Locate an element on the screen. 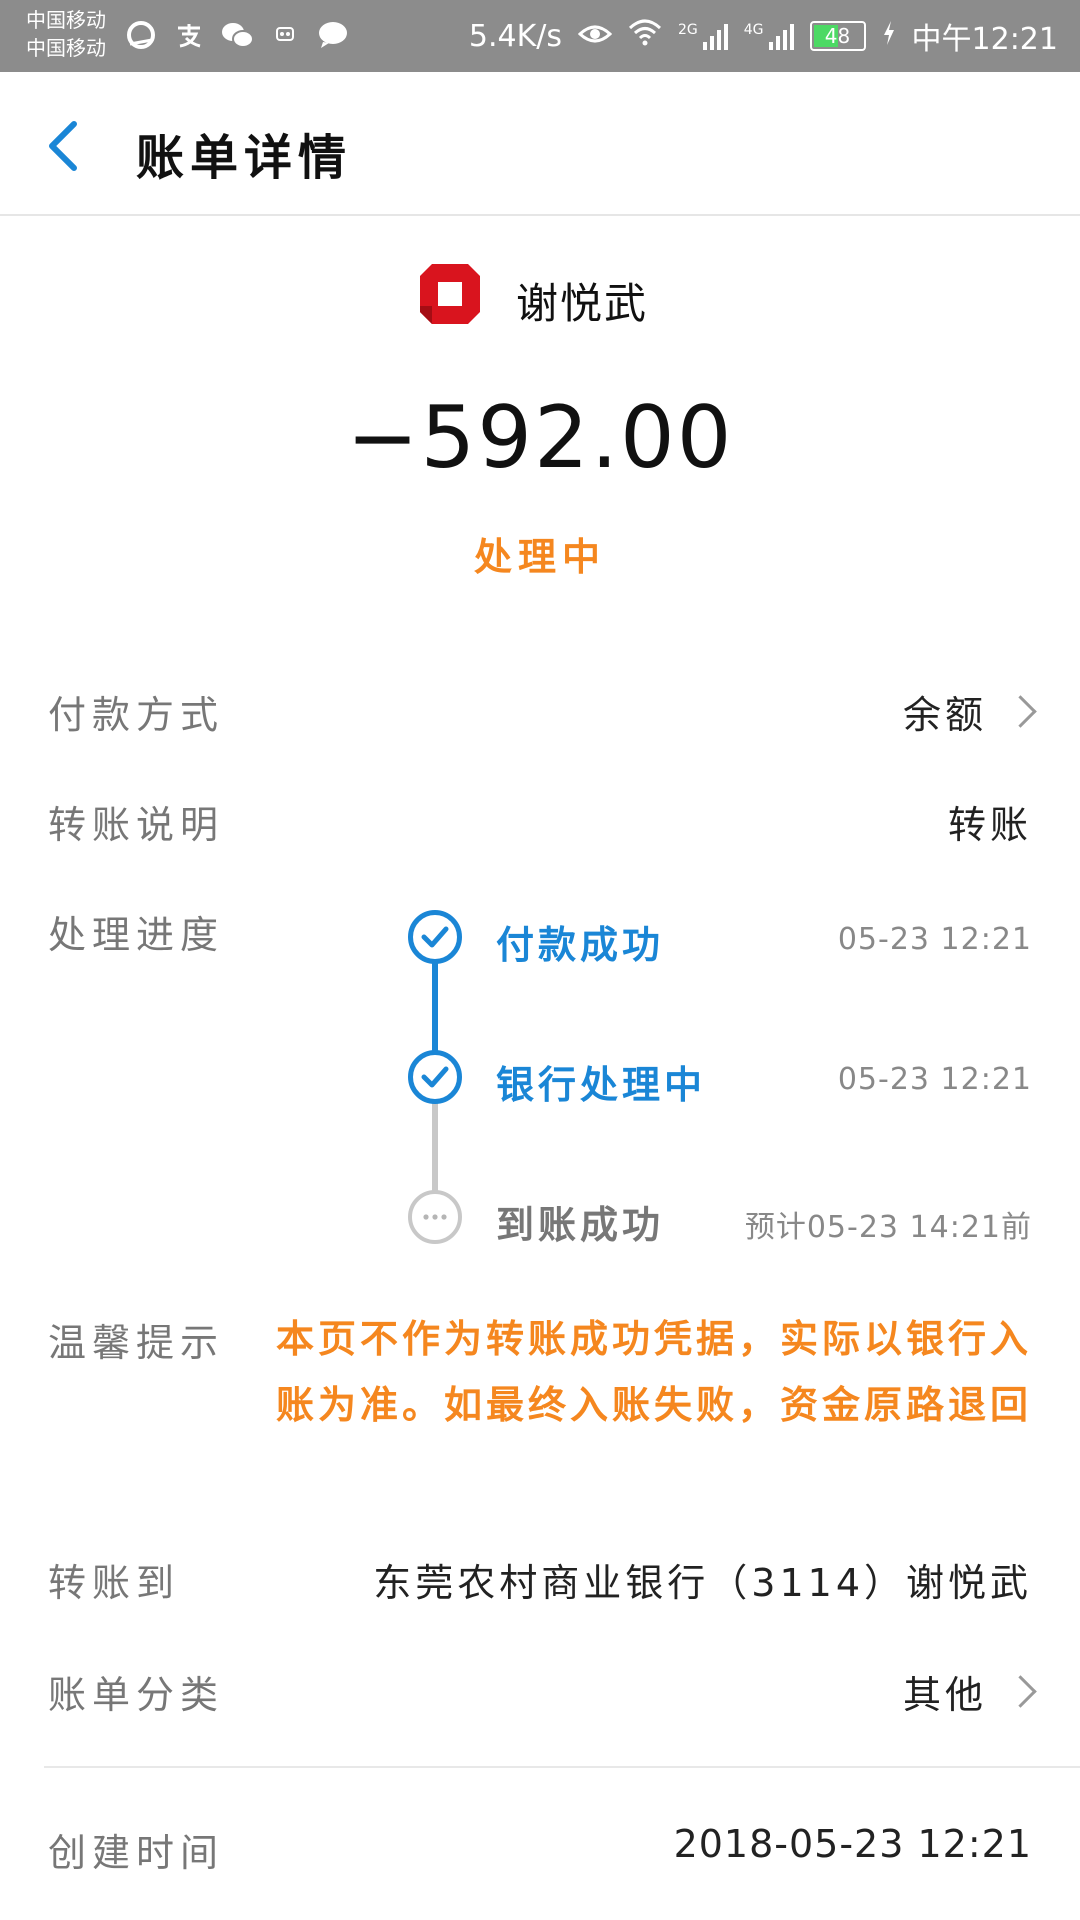 The width and height of the screenshot is (1080, 1920). timeline-step-1: 付款成功 is located at coordinates (580, 945).